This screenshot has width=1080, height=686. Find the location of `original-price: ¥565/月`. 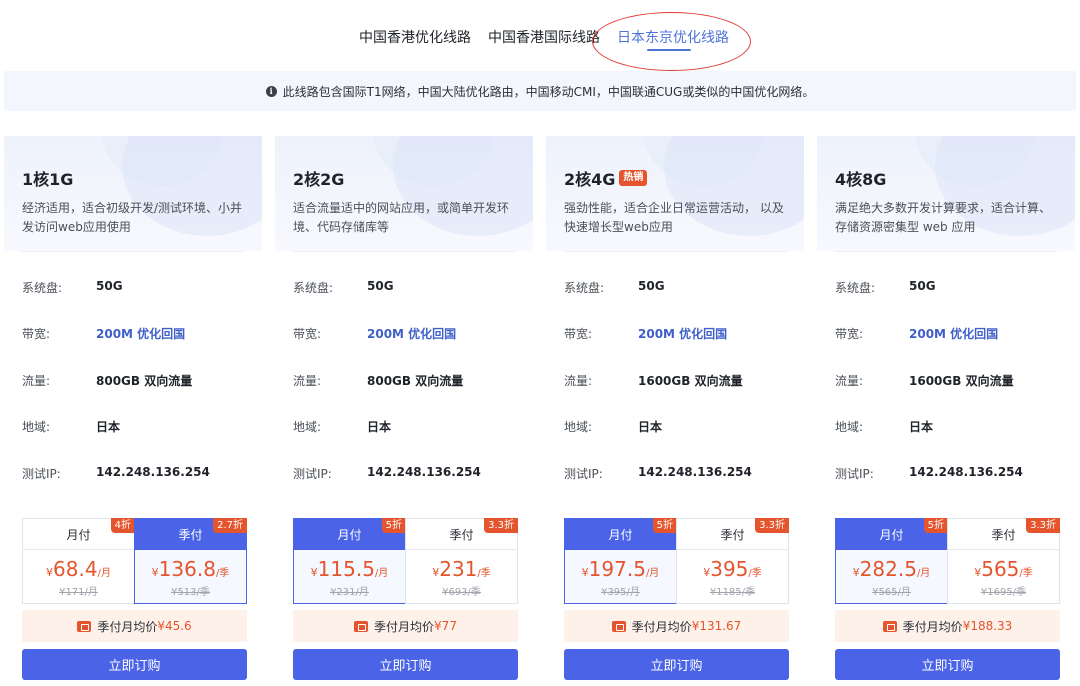

original-price: ¥565/月 is located at coordinates (891, 592).